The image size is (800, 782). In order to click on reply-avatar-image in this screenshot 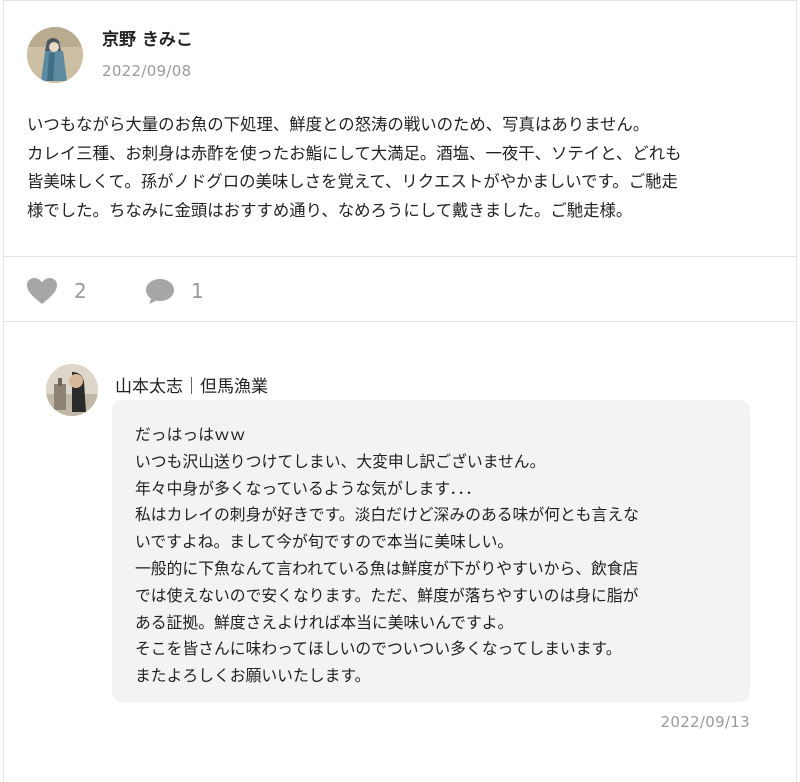, I will do `click(72, 390)`.